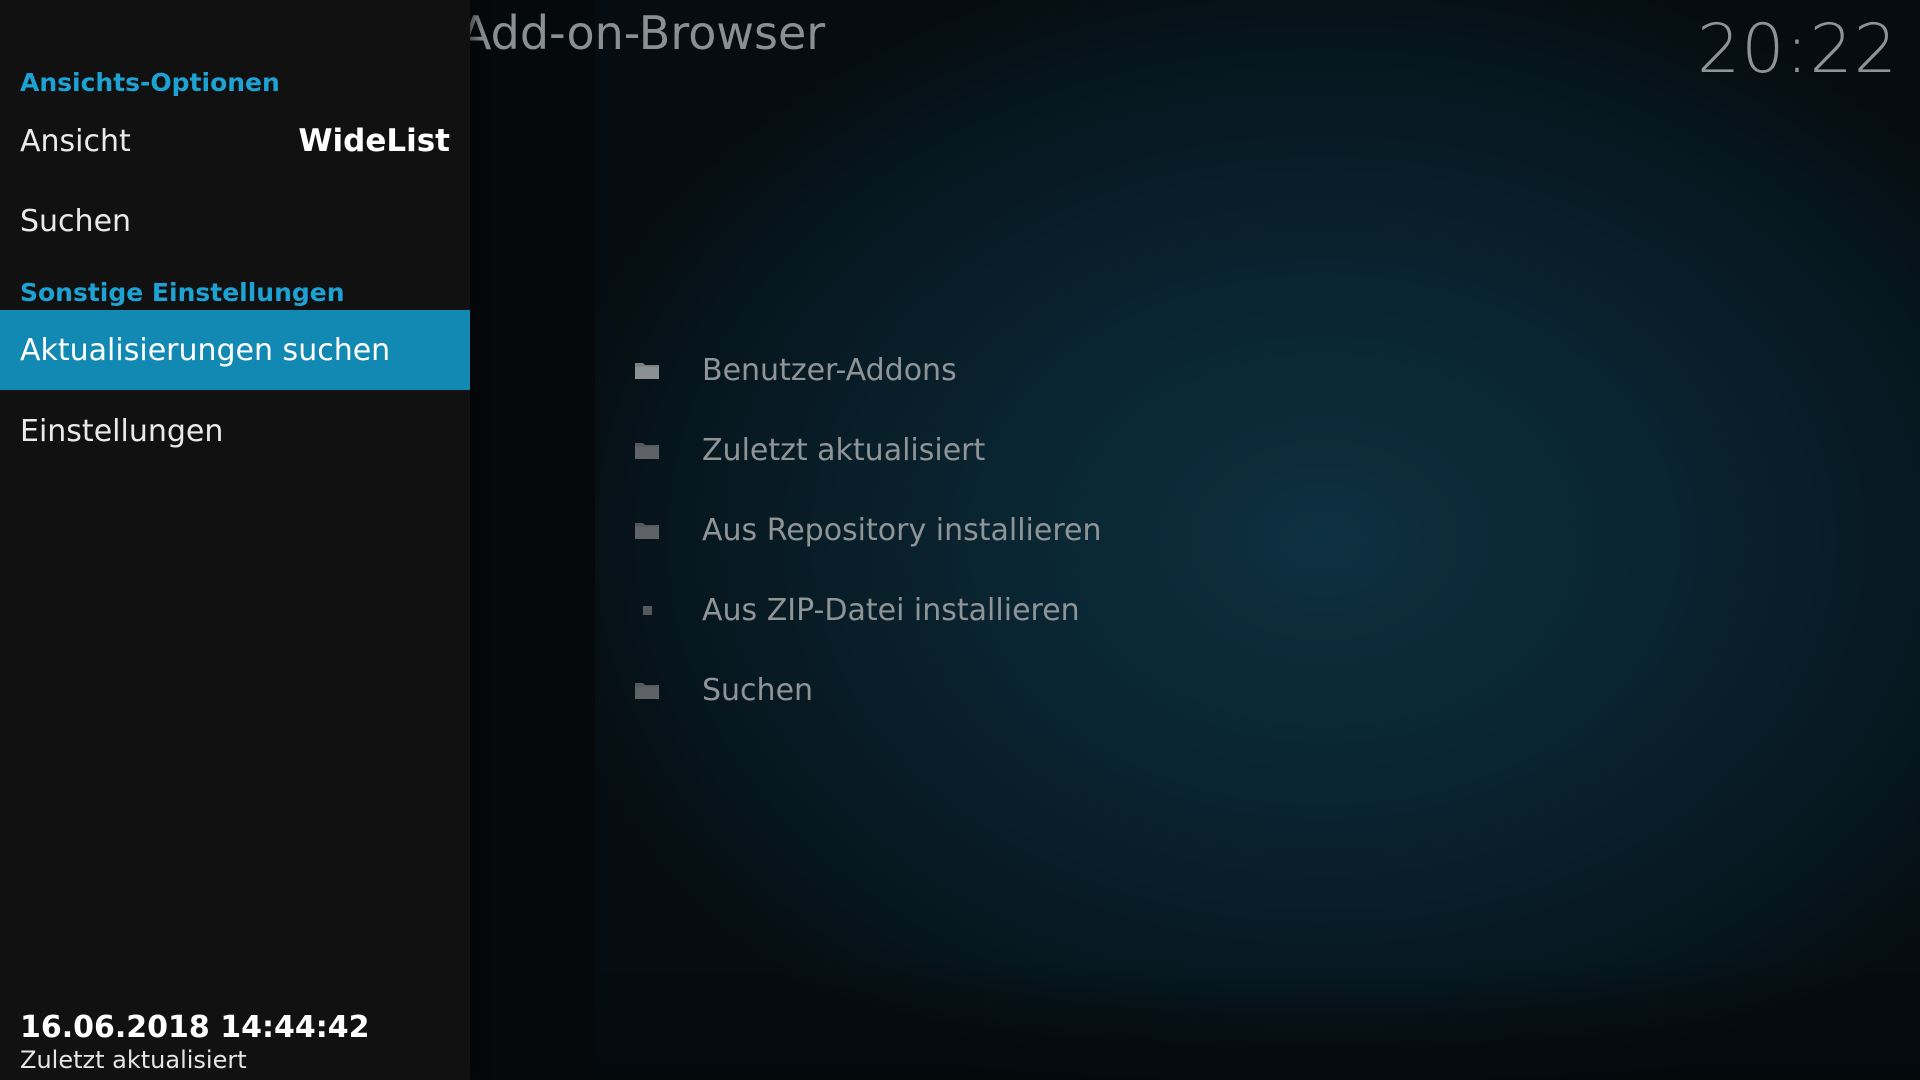  I want to click on clock: 20:22, so click(1797, 49).